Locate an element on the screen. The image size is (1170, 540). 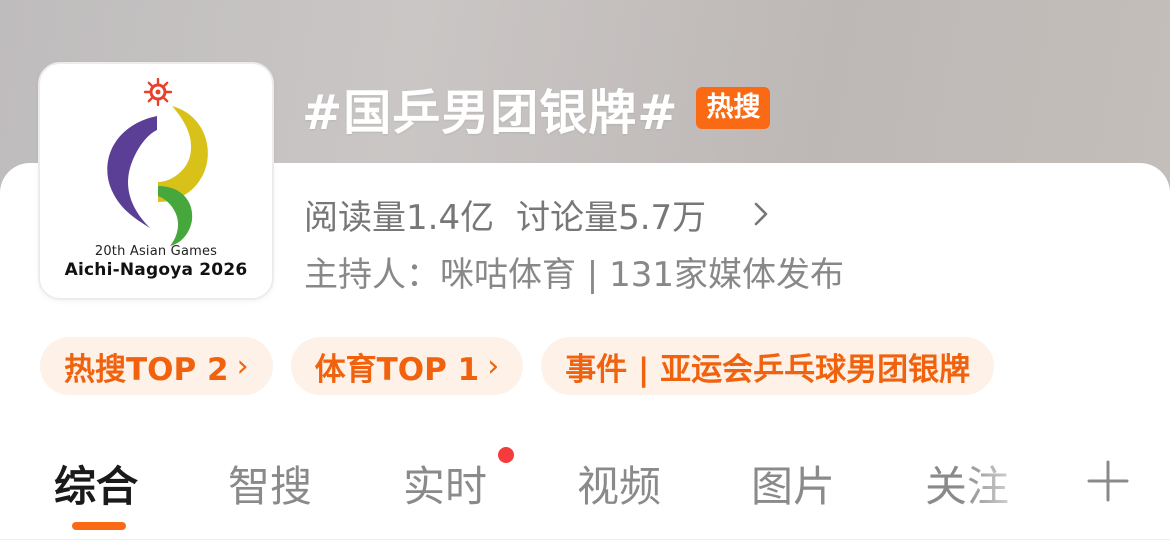
new-content-dot is located at coordinates (506, 455).